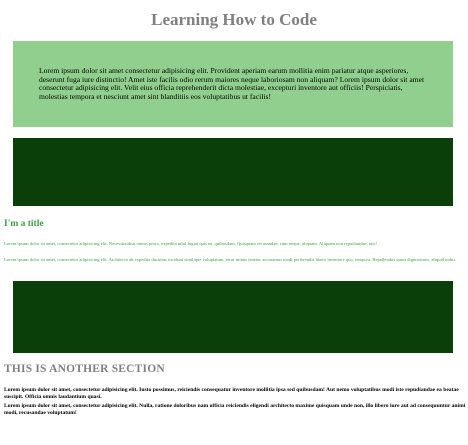 Image resolution: width=468 pixels, height=445 pixels. I want to click on another-section-title: THIS IS ANOTHER SECTION, so click(84, 369).